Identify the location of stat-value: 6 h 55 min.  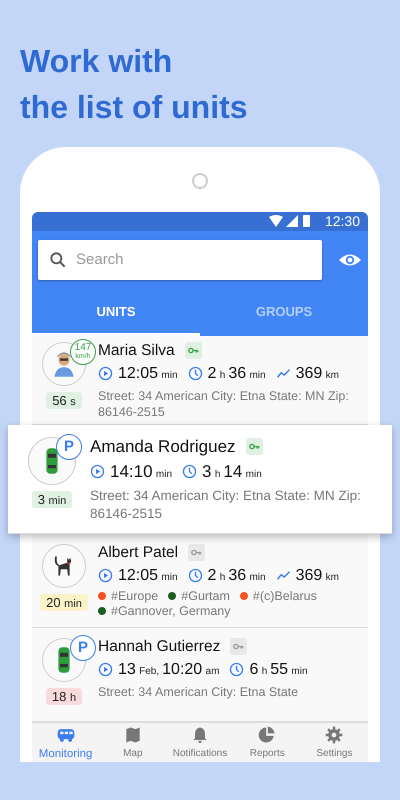
(278, 669).